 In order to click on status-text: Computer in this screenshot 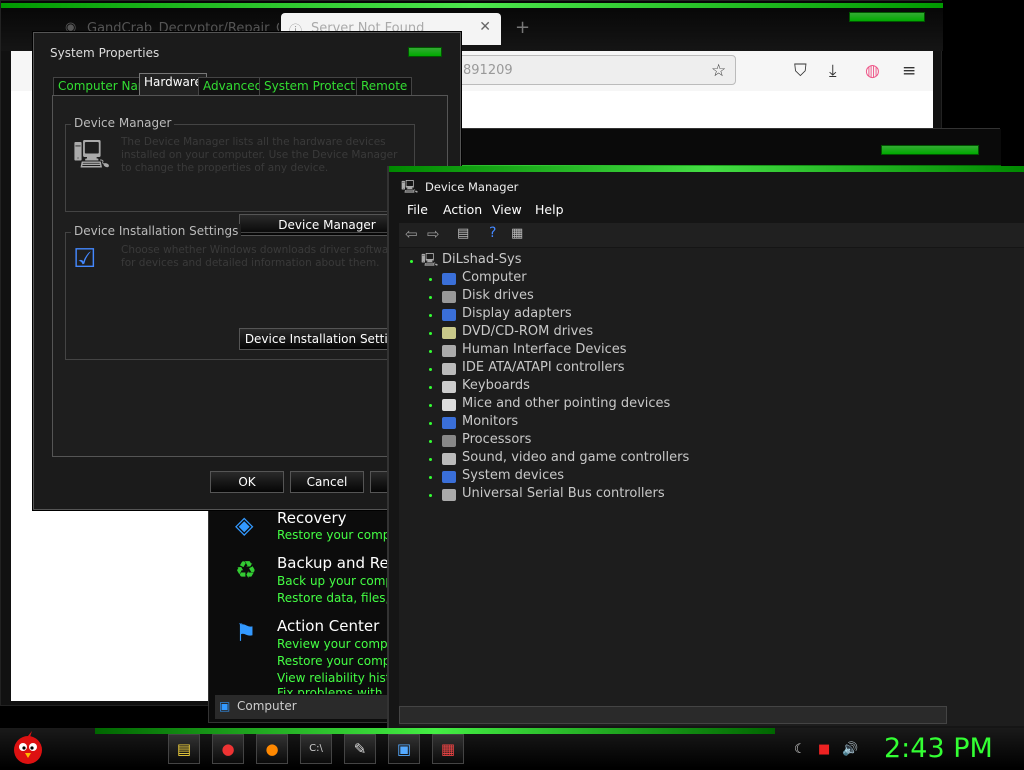, I will do `click(267, 706)`.